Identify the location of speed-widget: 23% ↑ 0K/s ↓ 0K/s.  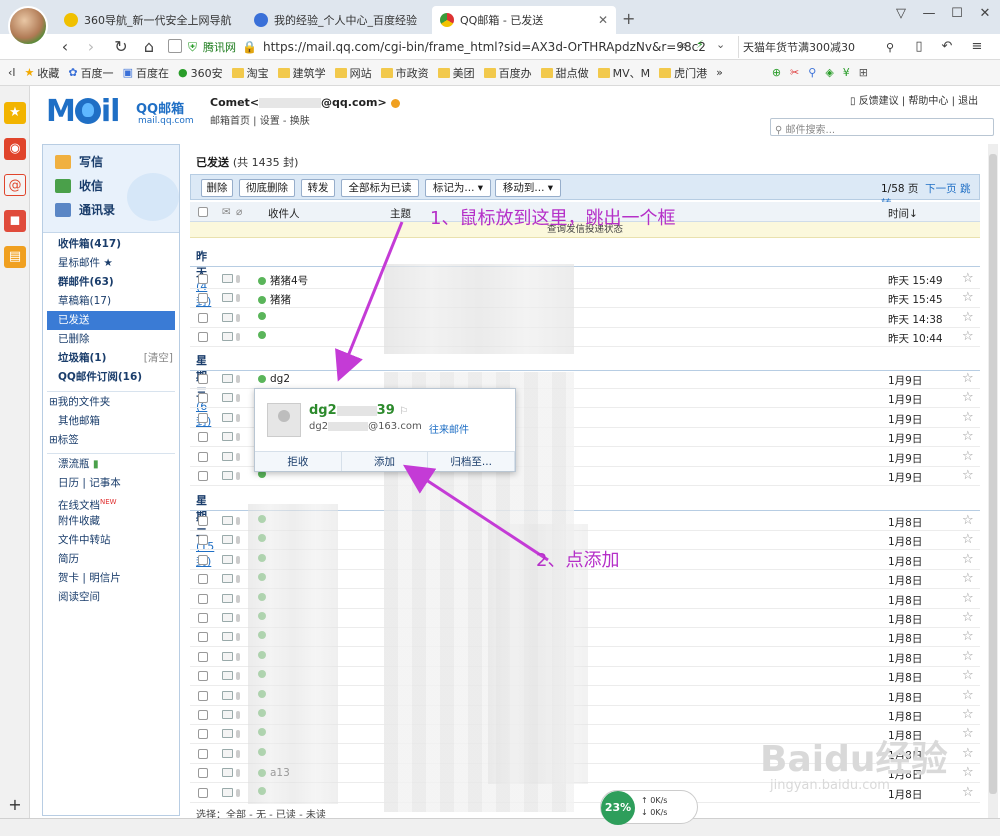
(649, 807).